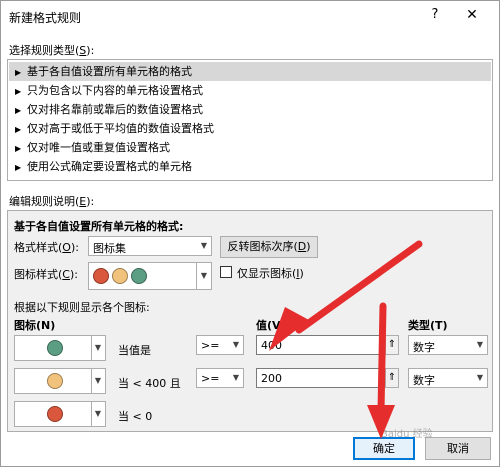 The width and height of the screenshot is (500, 468). Describe the element at coordinates (250, 128) in the screenshot. I see `rule-type-item: ▶ 仅对高于或低于平均值的数值设置格式` at that location.